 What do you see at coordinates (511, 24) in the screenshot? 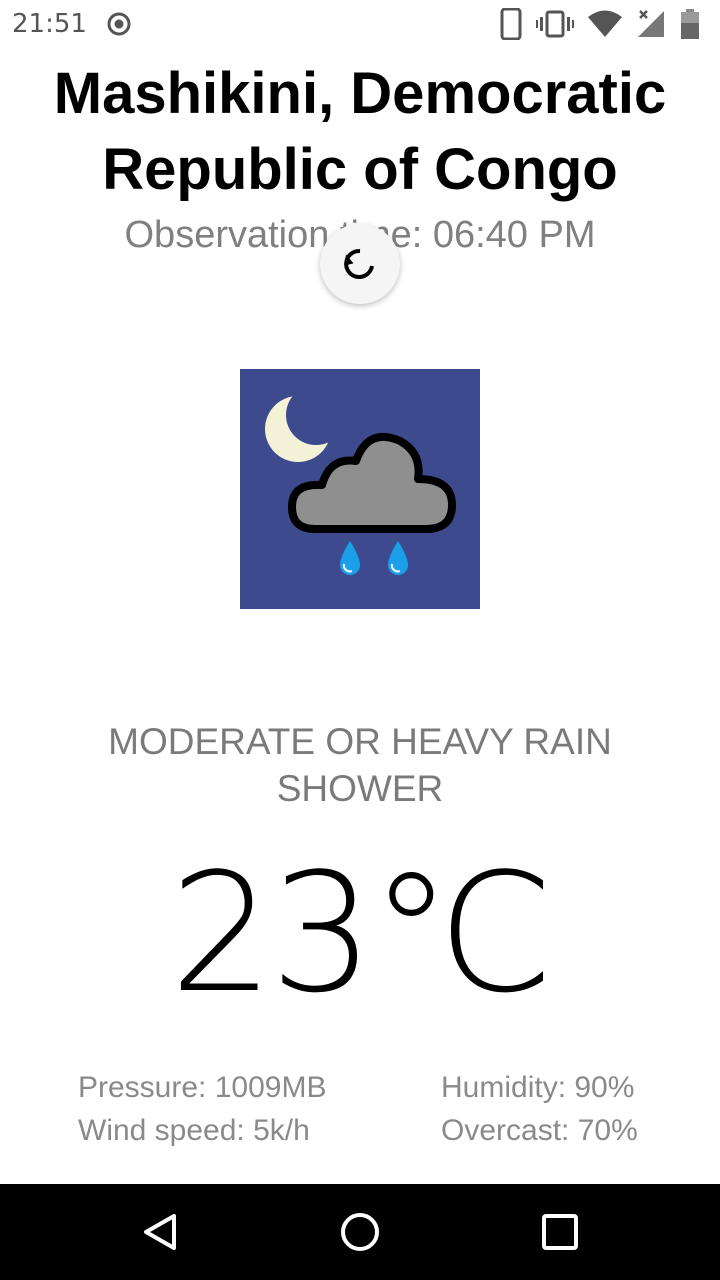
I see `phone-icon` at bounding box center [511, 24].